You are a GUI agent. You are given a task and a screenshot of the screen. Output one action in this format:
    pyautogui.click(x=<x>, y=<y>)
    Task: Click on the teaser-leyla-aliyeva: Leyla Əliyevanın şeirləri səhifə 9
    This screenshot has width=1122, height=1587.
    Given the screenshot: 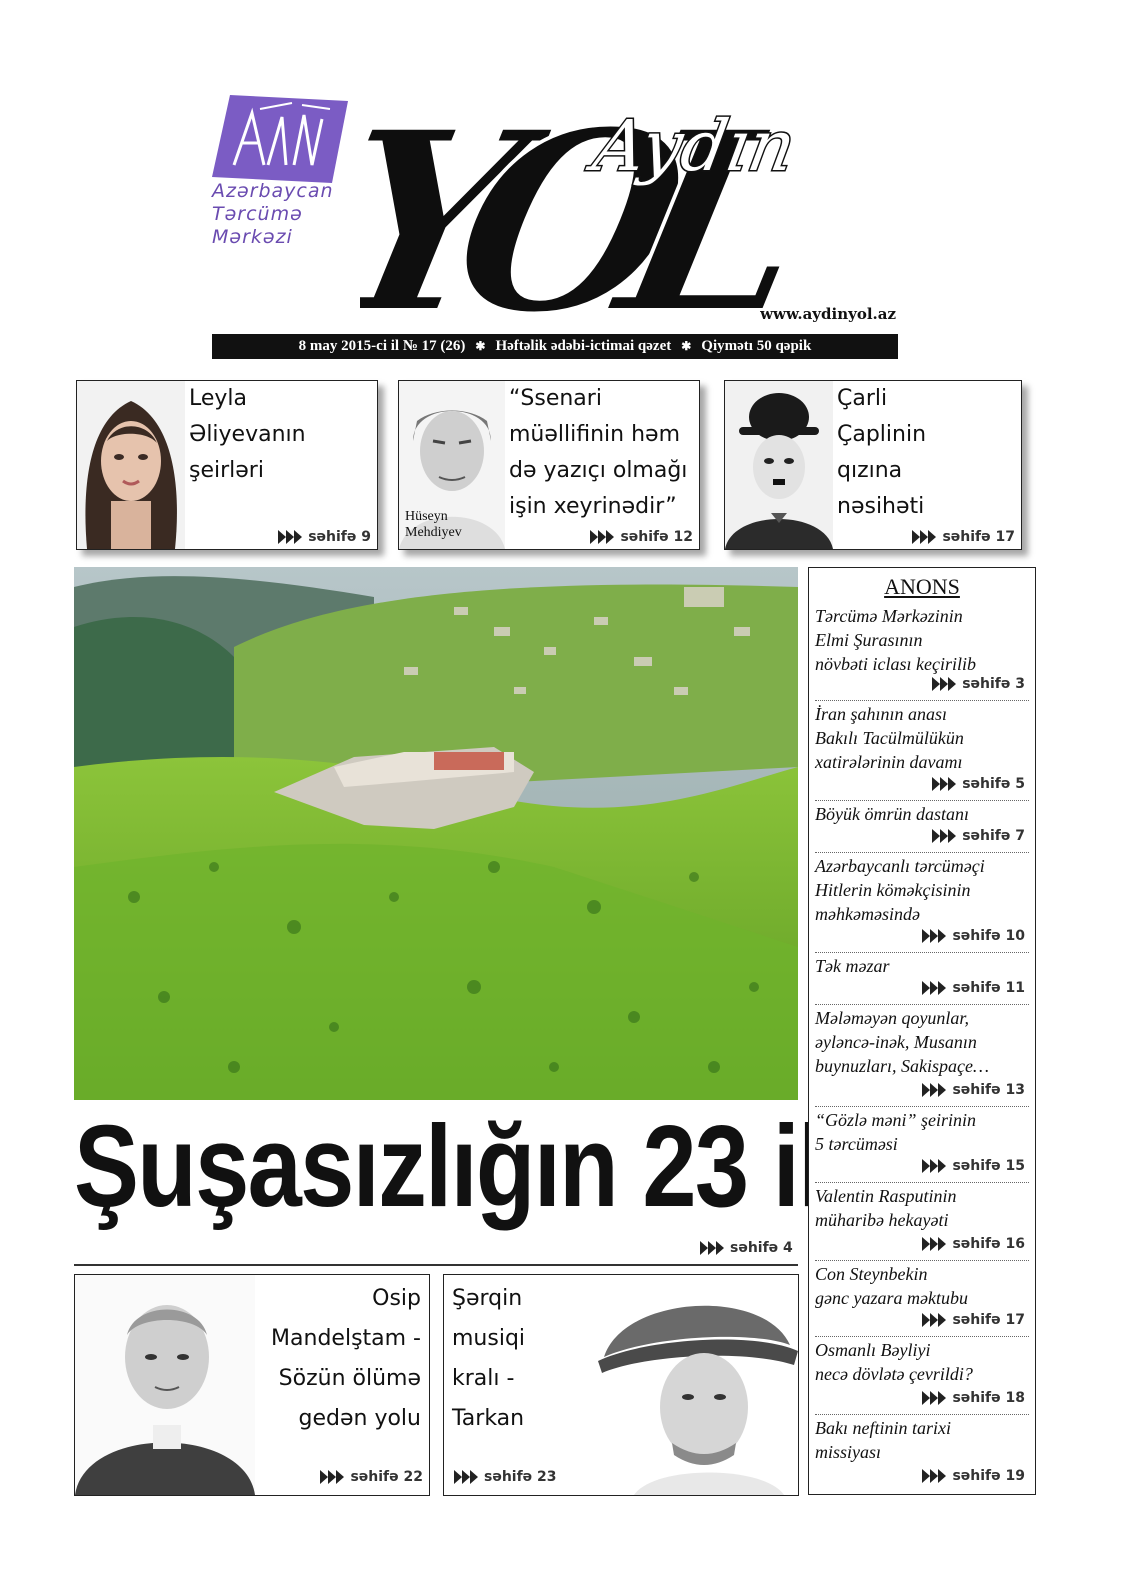 What is the action you would take?
    pyautogui.click(x=227, y=465)
    